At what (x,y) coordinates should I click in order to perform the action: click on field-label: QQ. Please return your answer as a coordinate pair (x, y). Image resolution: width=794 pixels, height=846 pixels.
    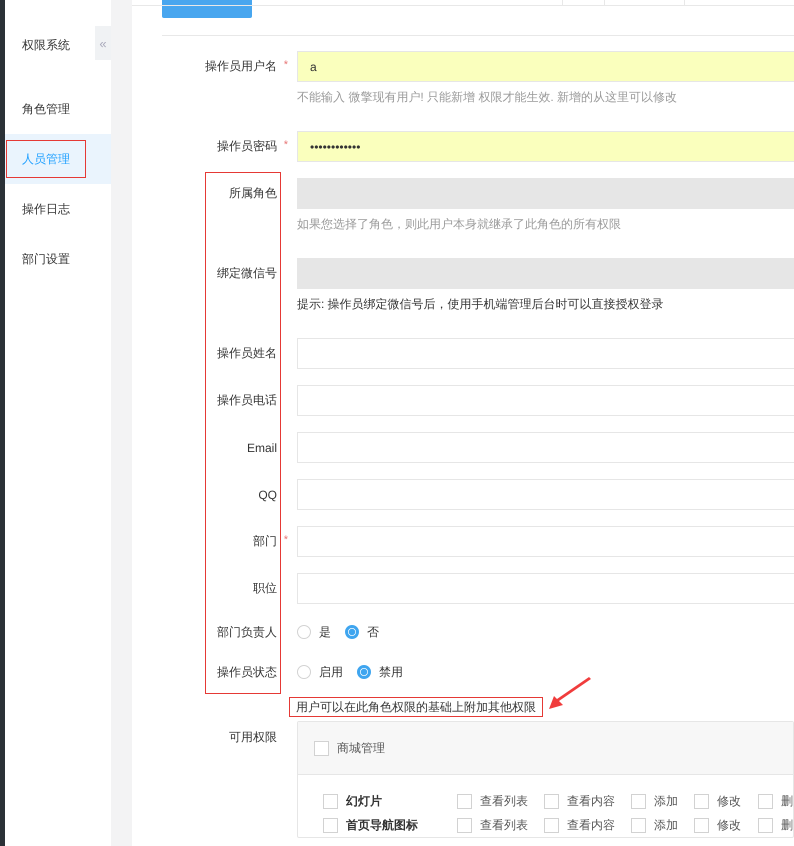
    Looking at the image, I should click on (267, 495).